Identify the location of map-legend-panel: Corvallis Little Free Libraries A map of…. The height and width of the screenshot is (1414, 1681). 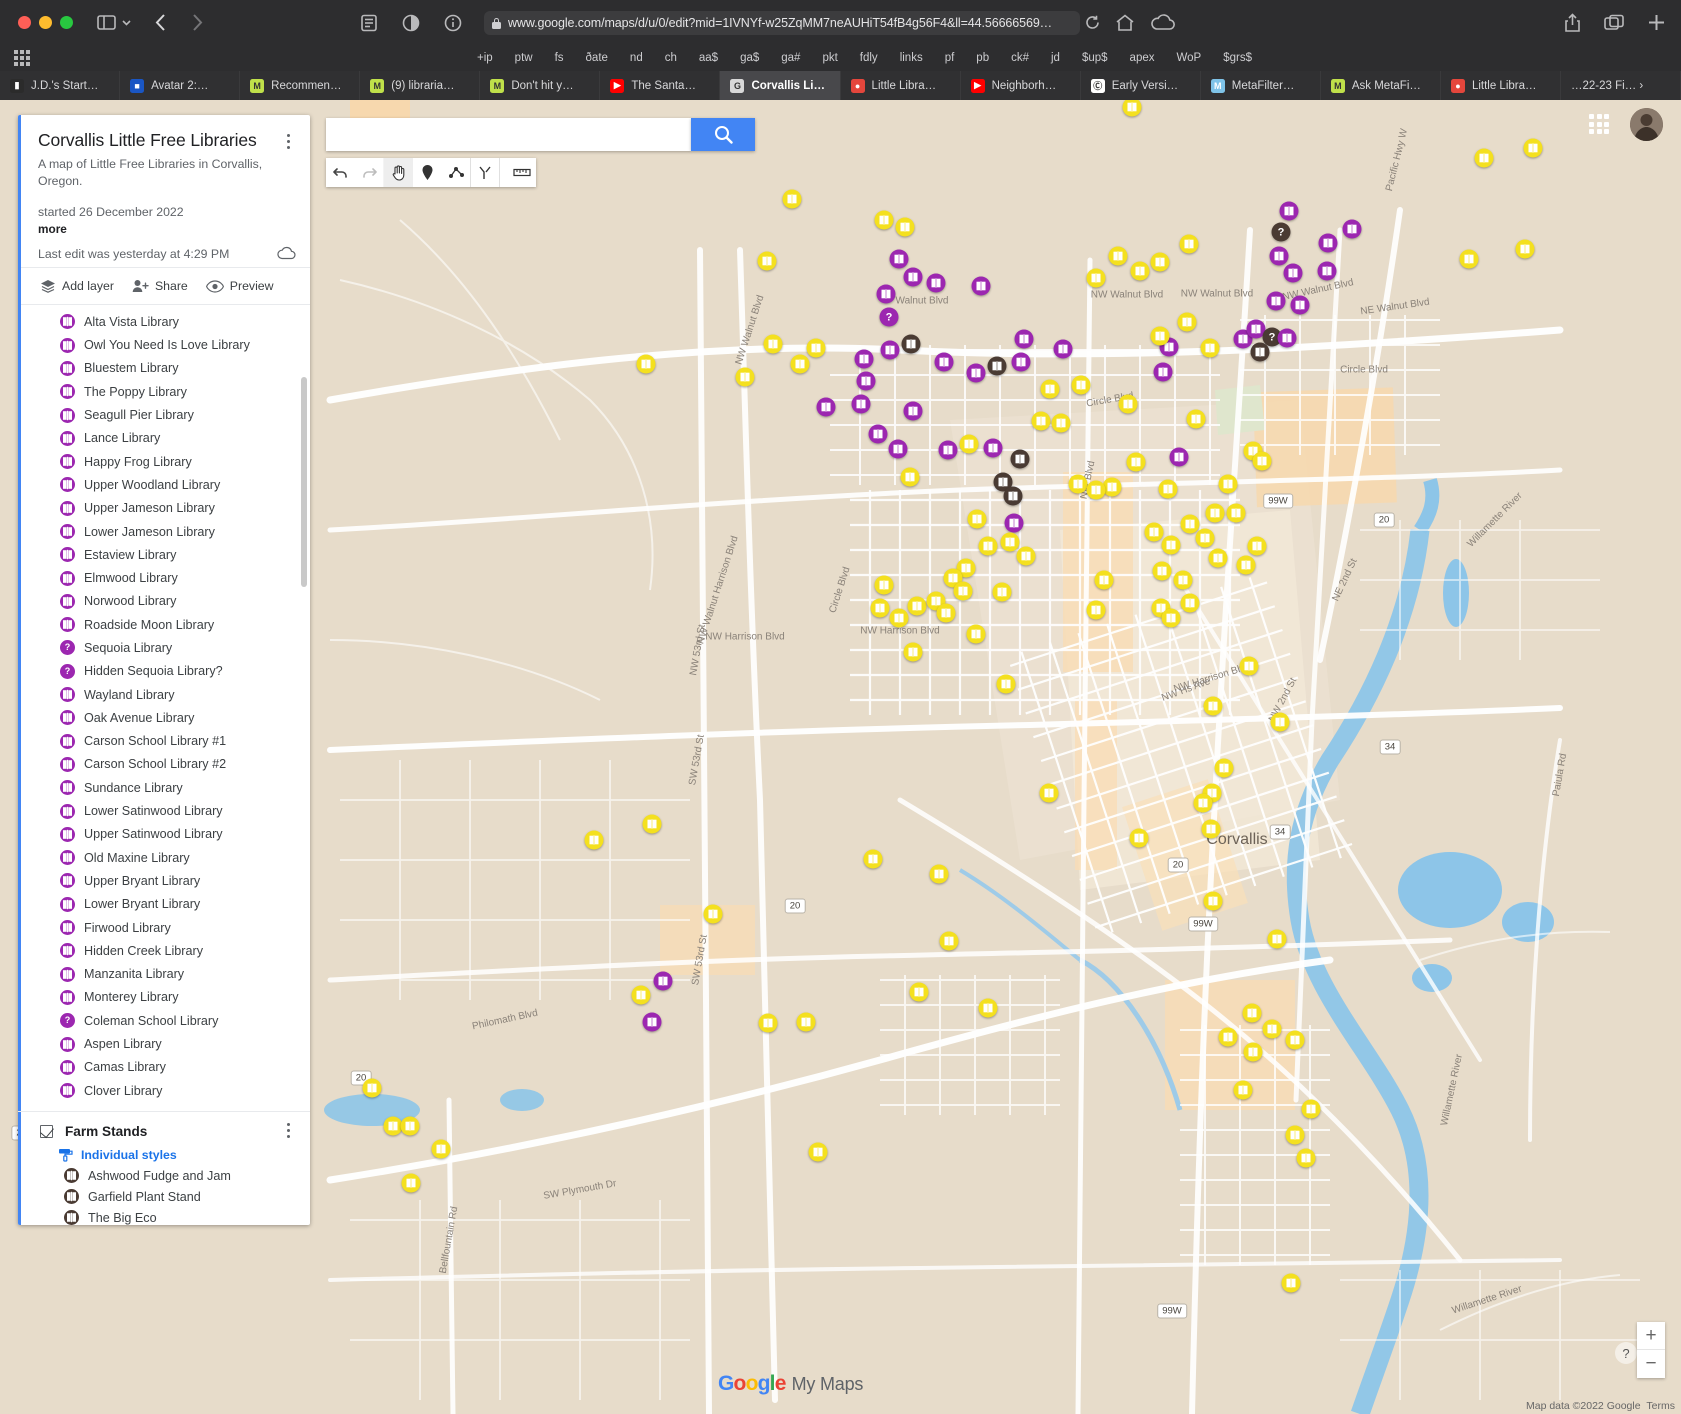
(164, 670).